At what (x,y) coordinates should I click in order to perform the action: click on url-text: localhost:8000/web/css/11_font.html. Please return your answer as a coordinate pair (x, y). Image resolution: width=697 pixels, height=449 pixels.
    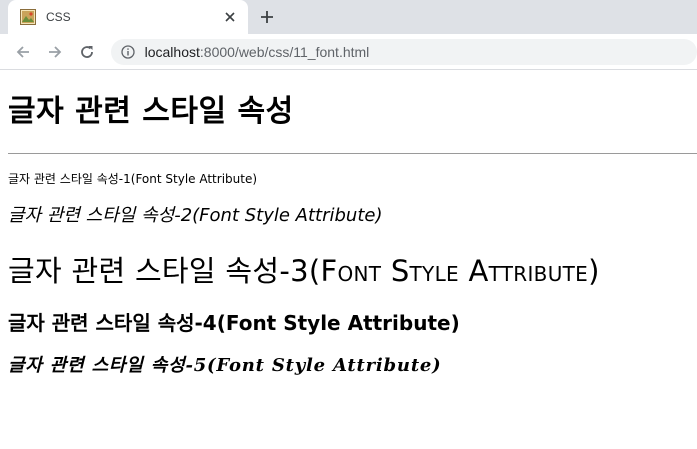
    Looking at the image, I should click on (257, 52).